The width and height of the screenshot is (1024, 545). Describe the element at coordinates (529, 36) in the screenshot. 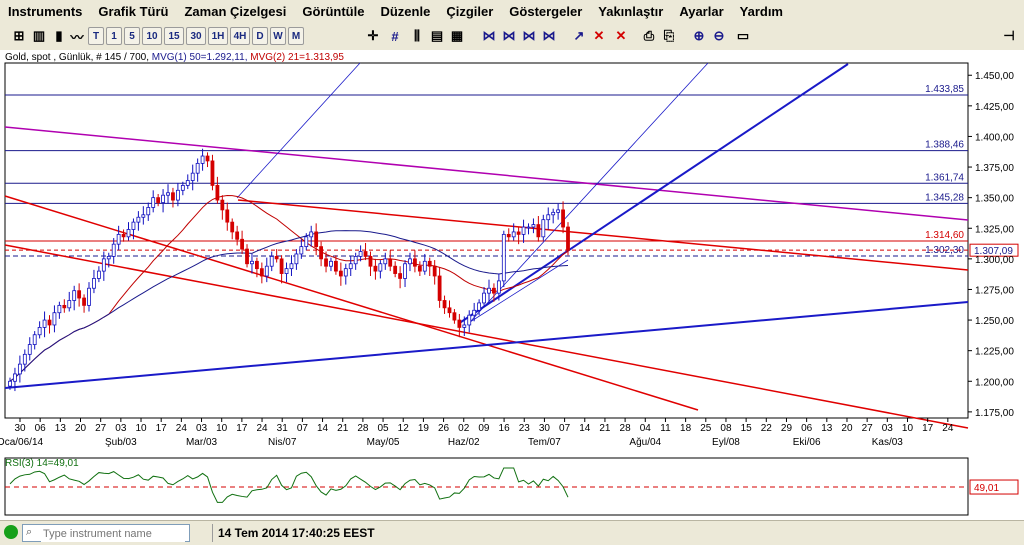

I see `fan-tool-icon: ⋈` at that location.